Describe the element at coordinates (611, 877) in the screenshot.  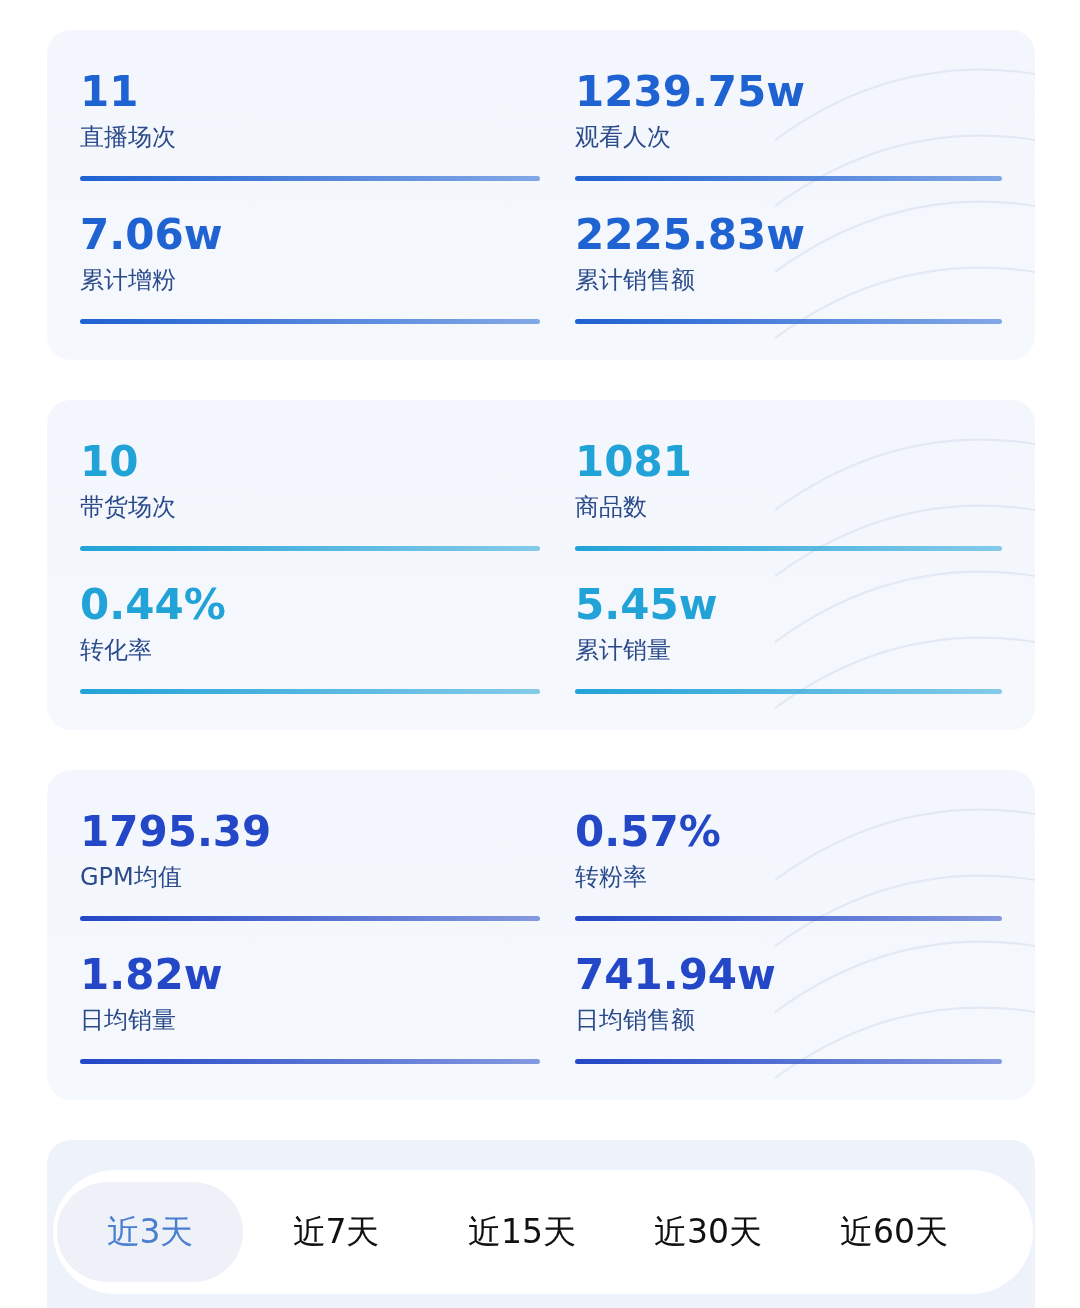
I see `stat-label: 转粉率` at that location.